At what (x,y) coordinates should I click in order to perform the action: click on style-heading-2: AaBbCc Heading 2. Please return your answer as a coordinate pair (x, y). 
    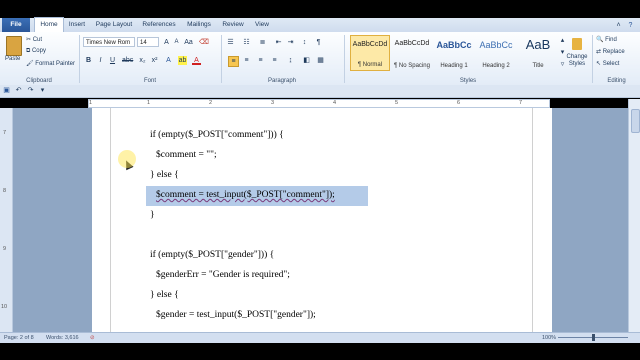
    Looking at the image, I should click on (496, 53).